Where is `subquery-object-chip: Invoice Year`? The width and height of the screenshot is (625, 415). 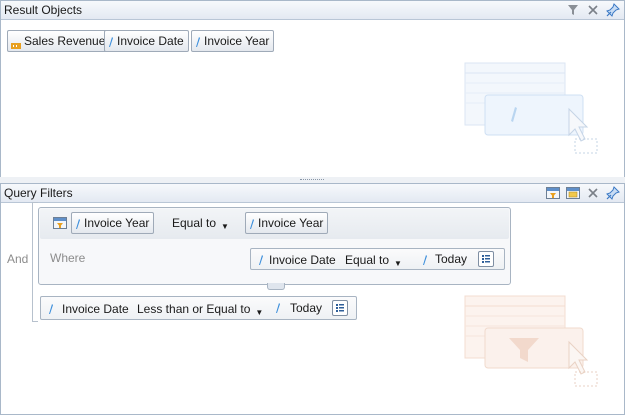 subquery-object-chip: Invoice Year is located at coordinates (113, 223).